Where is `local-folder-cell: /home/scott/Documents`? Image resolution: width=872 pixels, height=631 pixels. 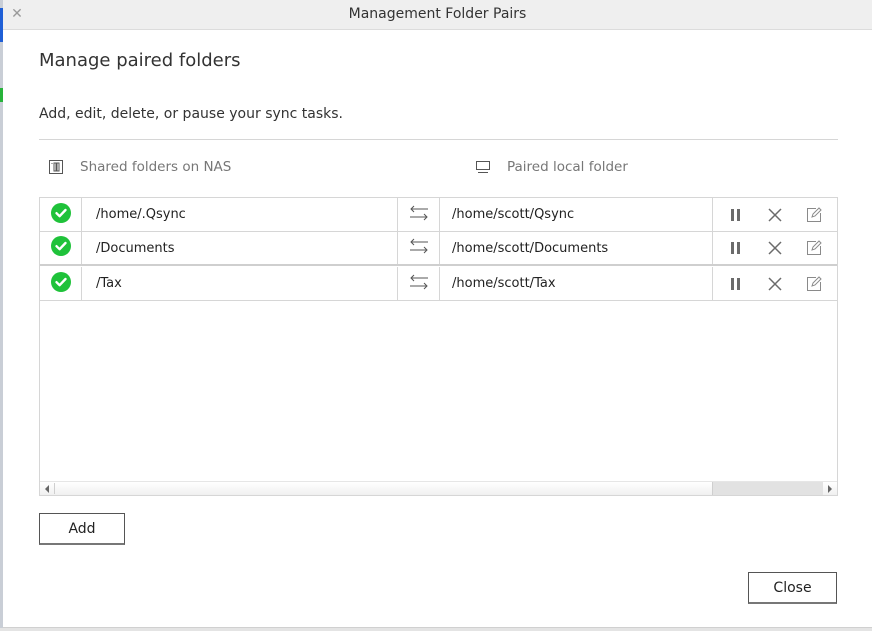
local-folder-cell: /home/scott/Documents is located at coordinates (576, 248).